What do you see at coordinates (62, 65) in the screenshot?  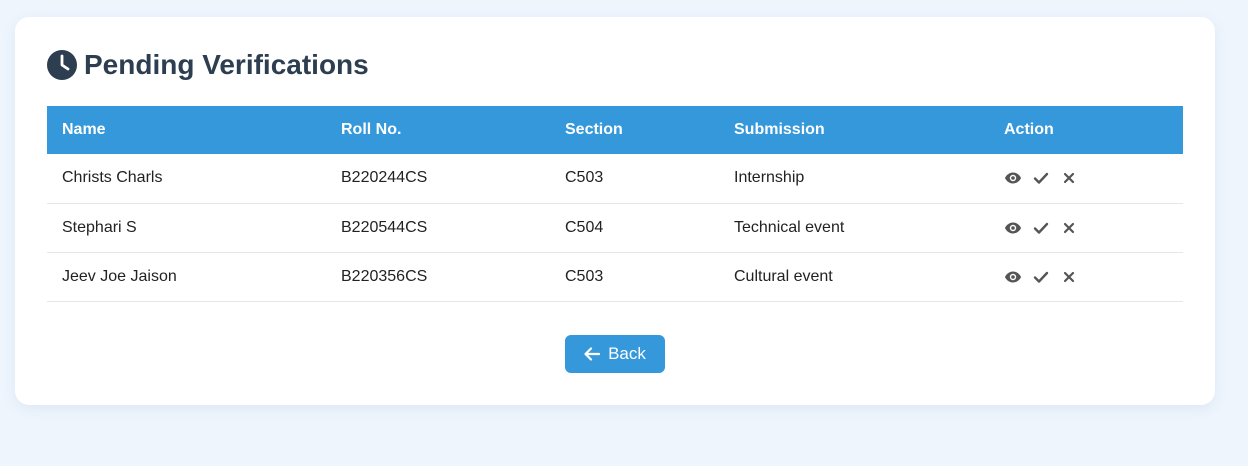 I see `clock-icon` at bounding box center [62, 65].